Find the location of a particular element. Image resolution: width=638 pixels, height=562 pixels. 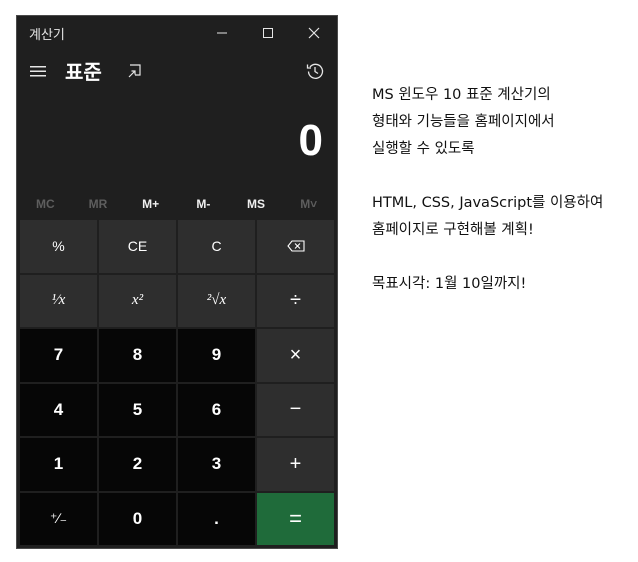

close-button is located at coordinates (314, 33).